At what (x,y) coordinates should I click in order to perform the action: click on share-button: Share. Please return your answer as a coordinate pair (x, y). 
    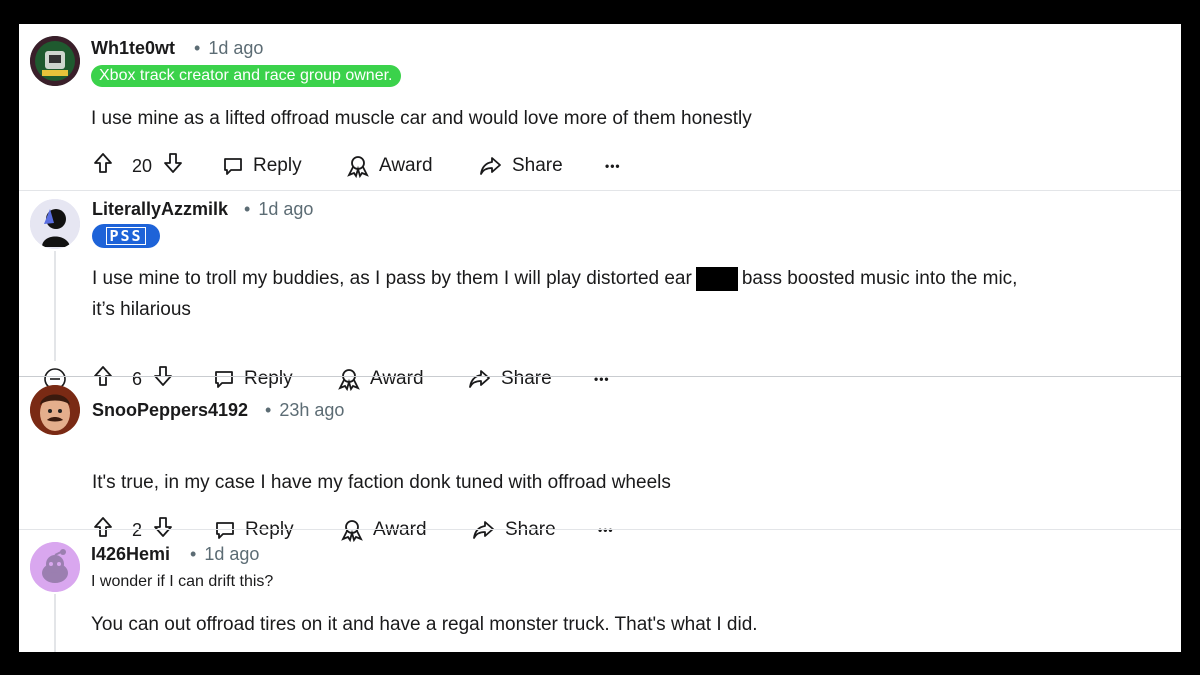
    Looking at the image, I should click on (520, 166).